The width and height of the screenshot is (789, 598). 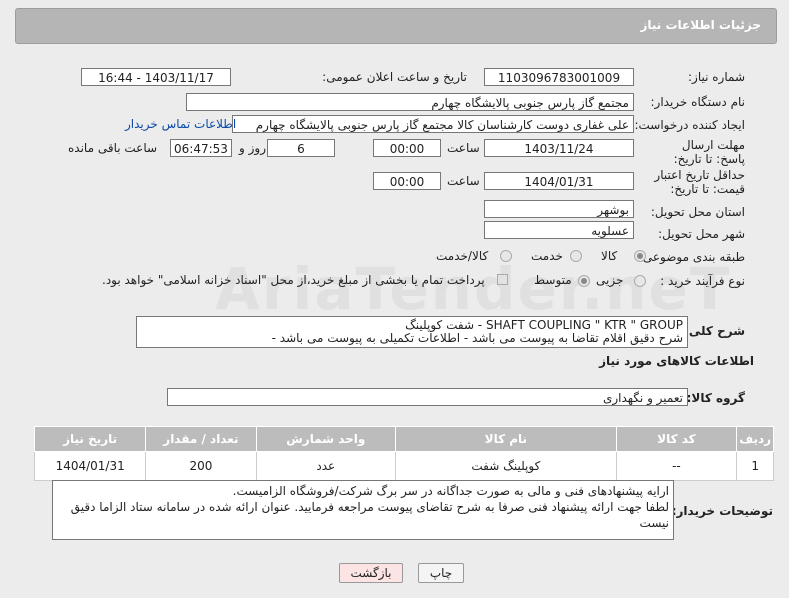 I want to click on category-radio-goods-service, so click(x=506, y=256).